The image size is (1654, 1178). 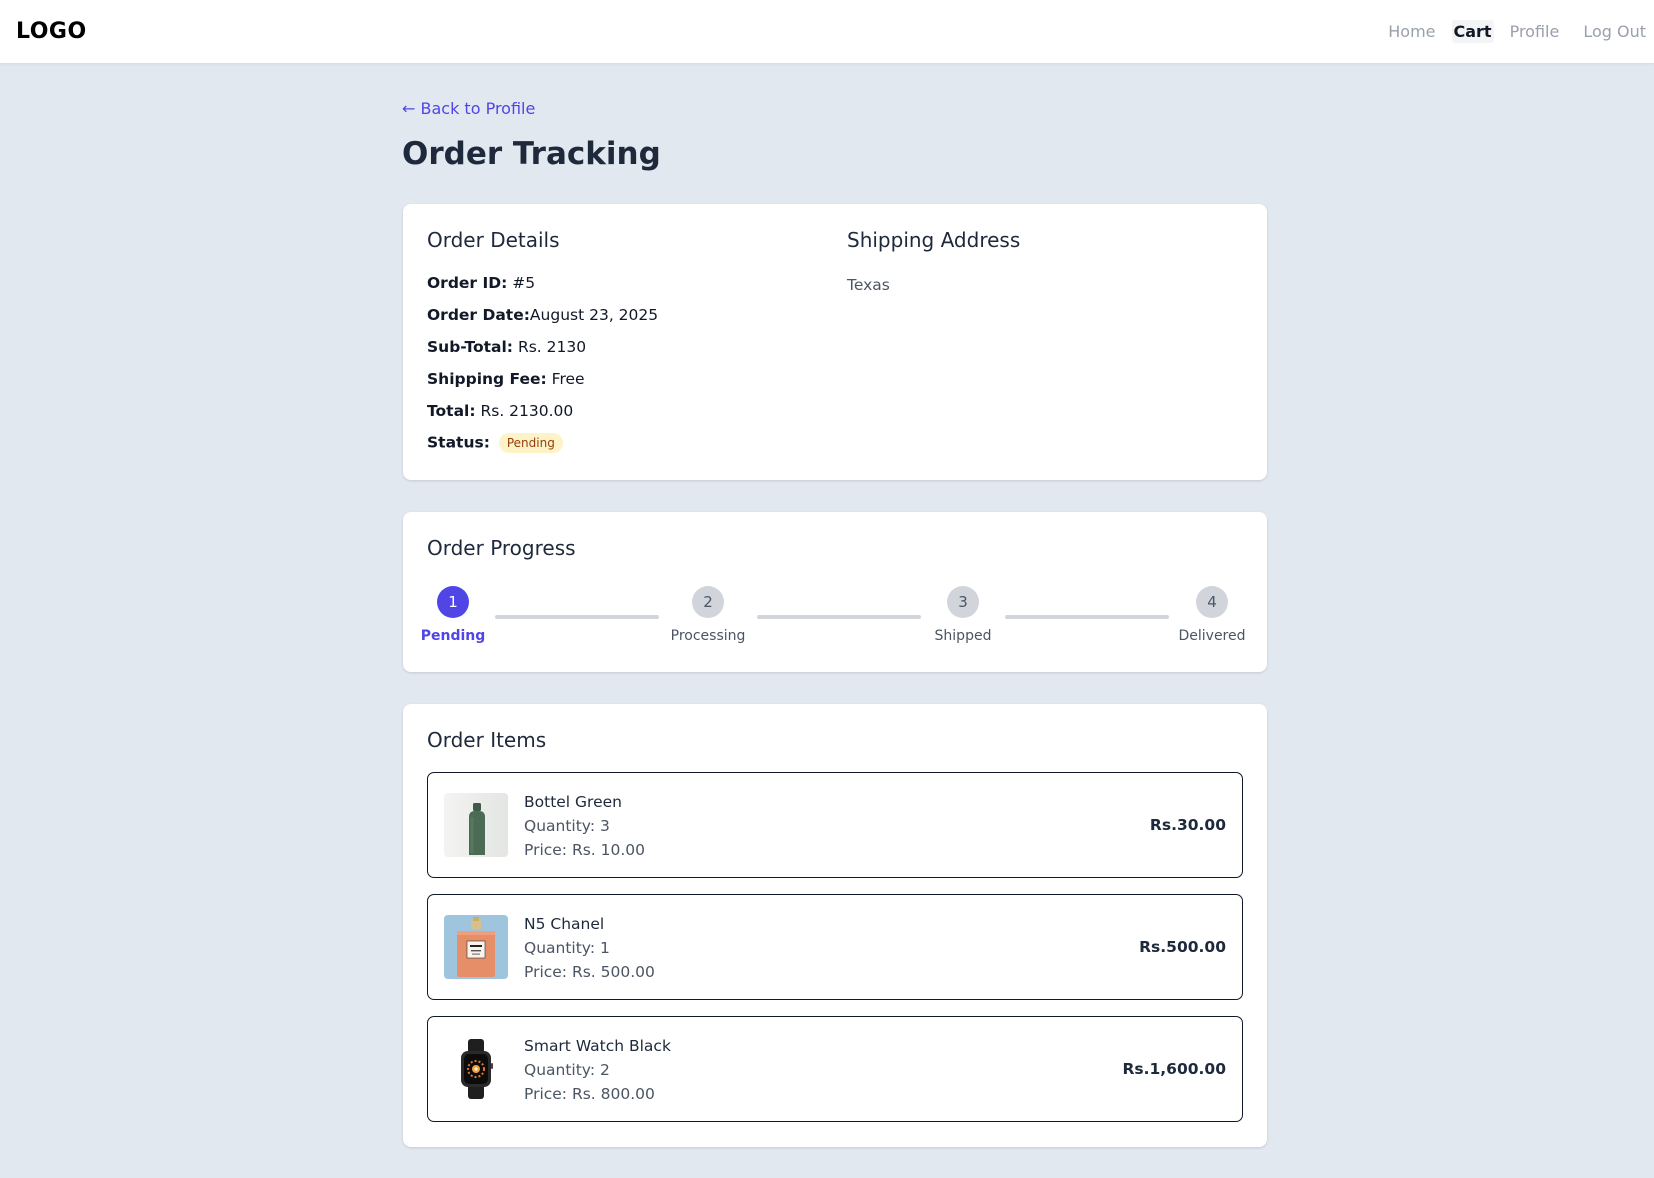 What do you see at coordinates (501, 548) in the screenshot?
I see `order-progress-title: Order Progress` at bounding box center [501, 548].